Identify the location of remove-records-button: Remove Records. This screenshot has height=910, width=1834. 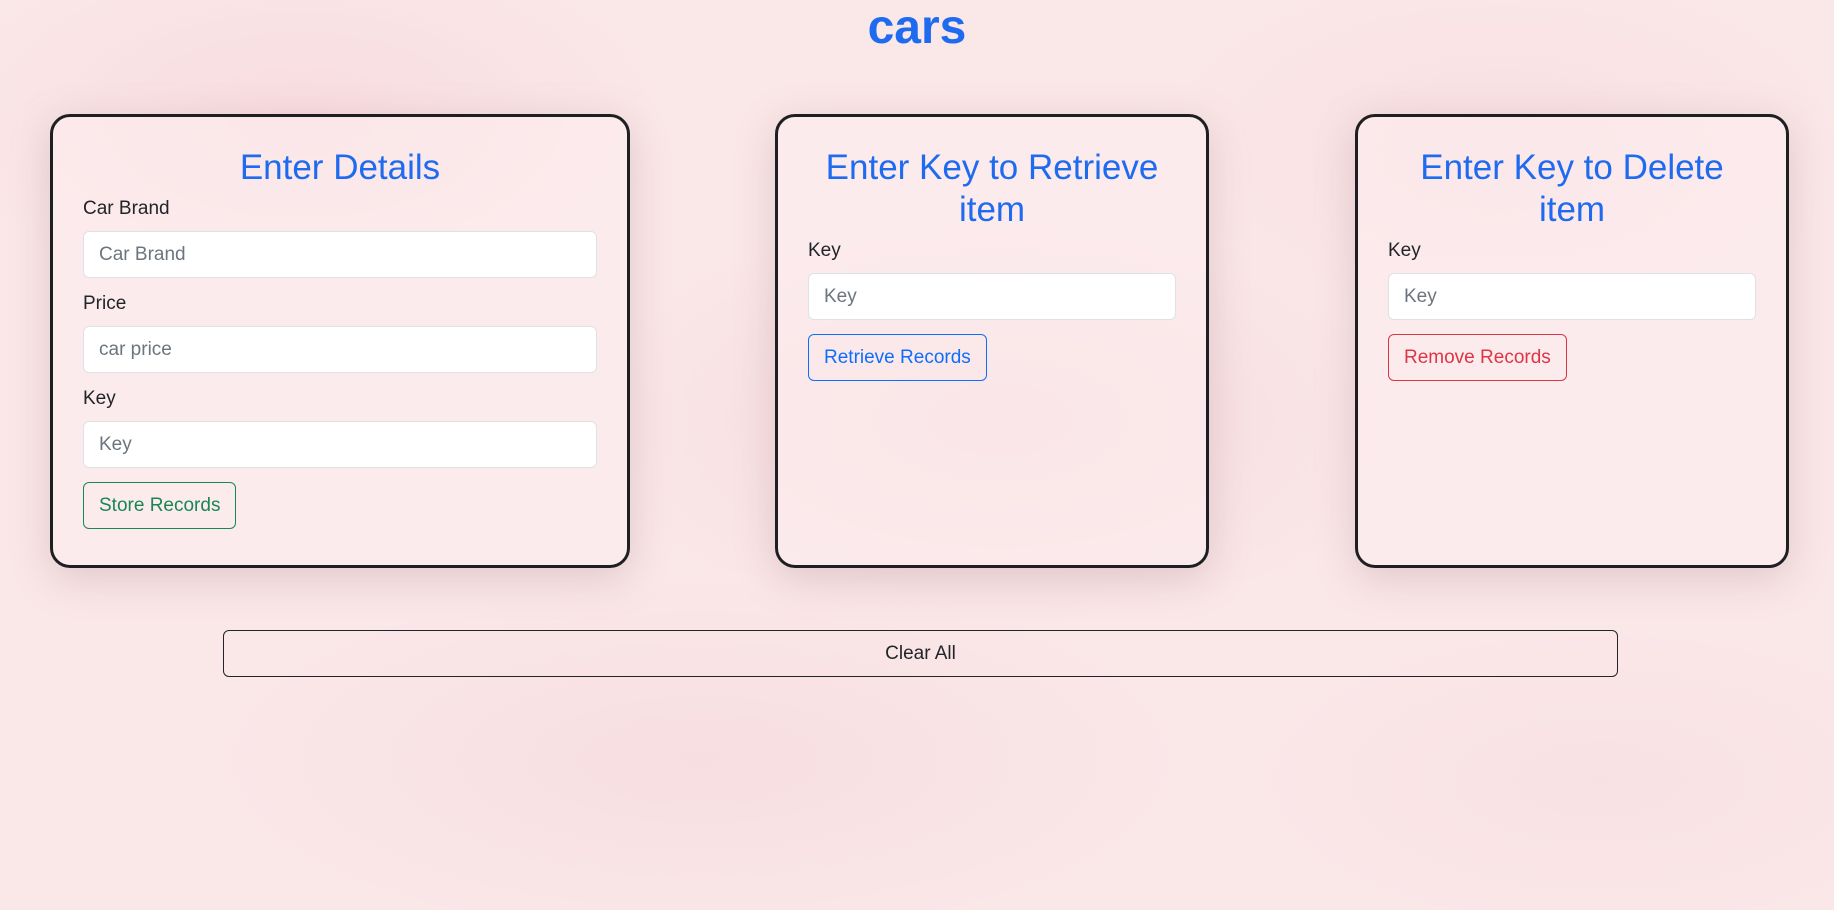
(1477, 357).